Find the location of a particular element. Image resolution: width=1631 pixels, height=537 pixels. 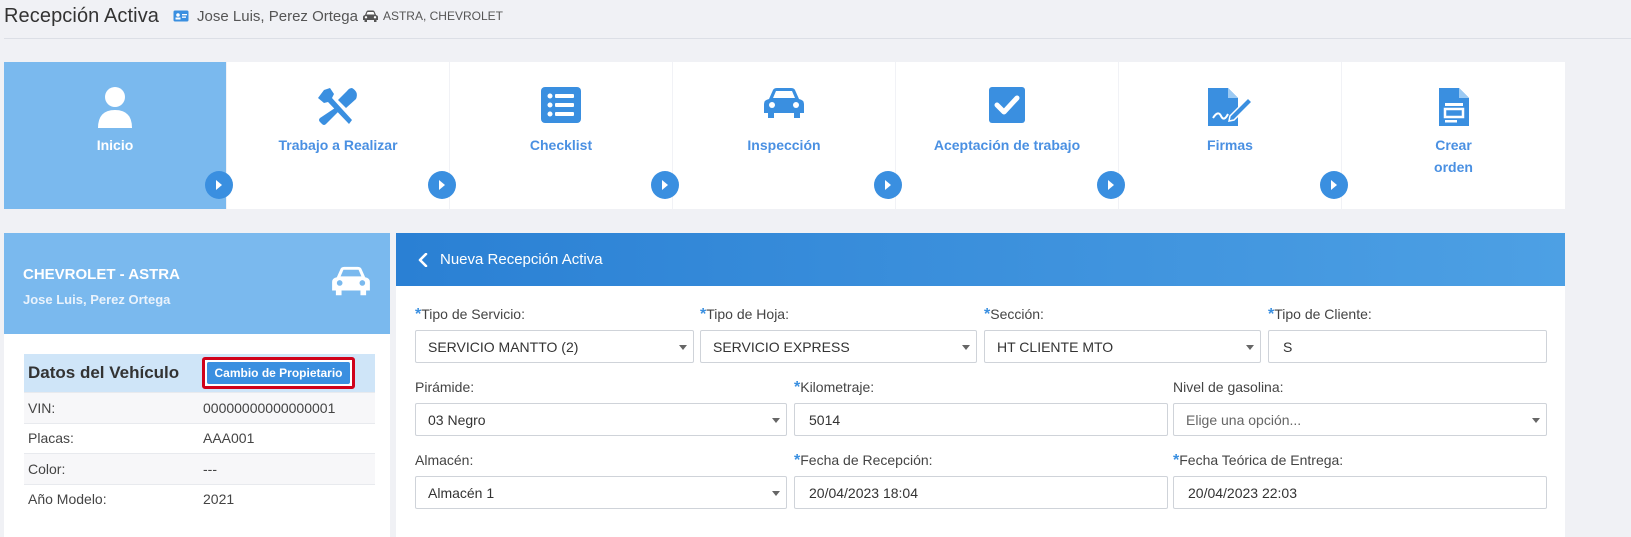

header-divider is located at coordinates (817, 38).